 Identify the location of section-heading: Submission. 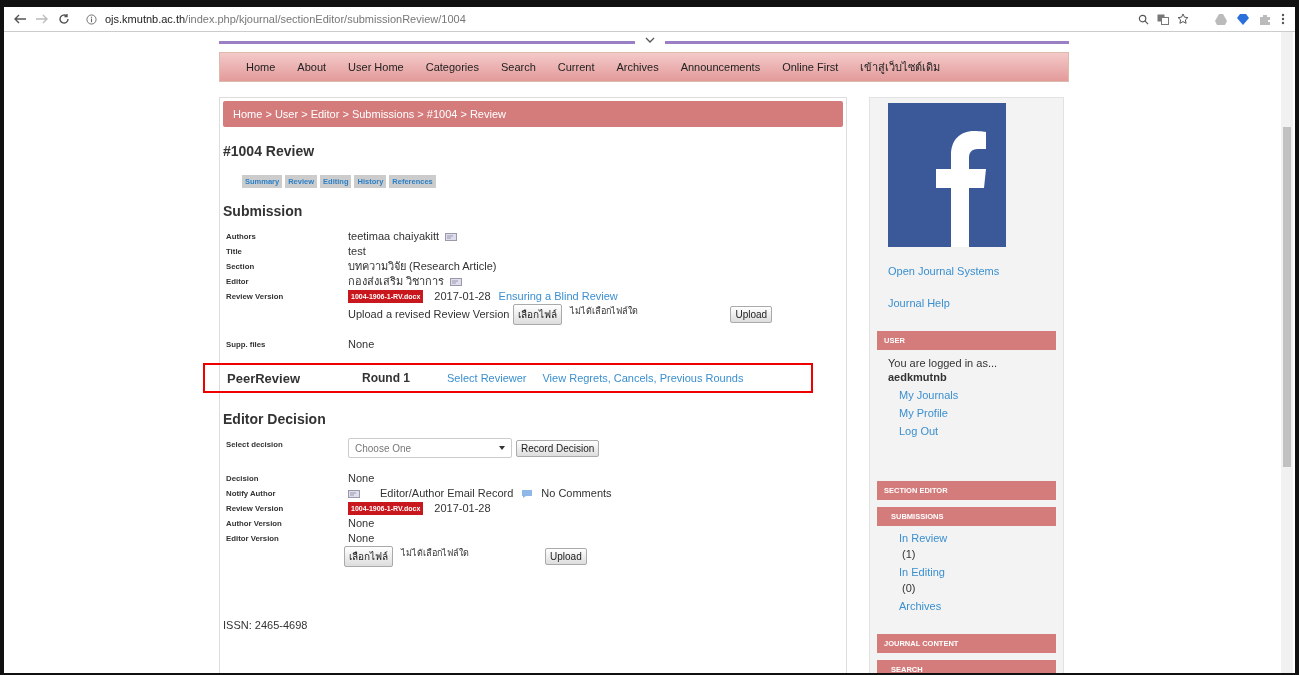
(263, 211).